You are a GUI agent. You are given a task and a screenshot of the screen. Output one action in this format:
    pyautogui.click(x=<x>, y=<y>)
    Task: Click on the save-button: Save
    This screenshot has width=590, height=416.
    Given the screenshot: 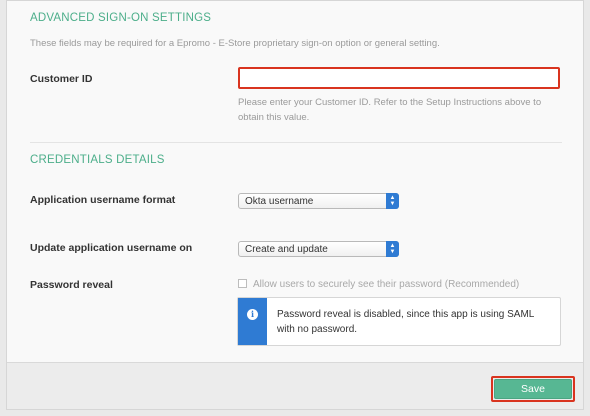 What is the action you would take?
    pyautogui.click(x=533, y=389)
    